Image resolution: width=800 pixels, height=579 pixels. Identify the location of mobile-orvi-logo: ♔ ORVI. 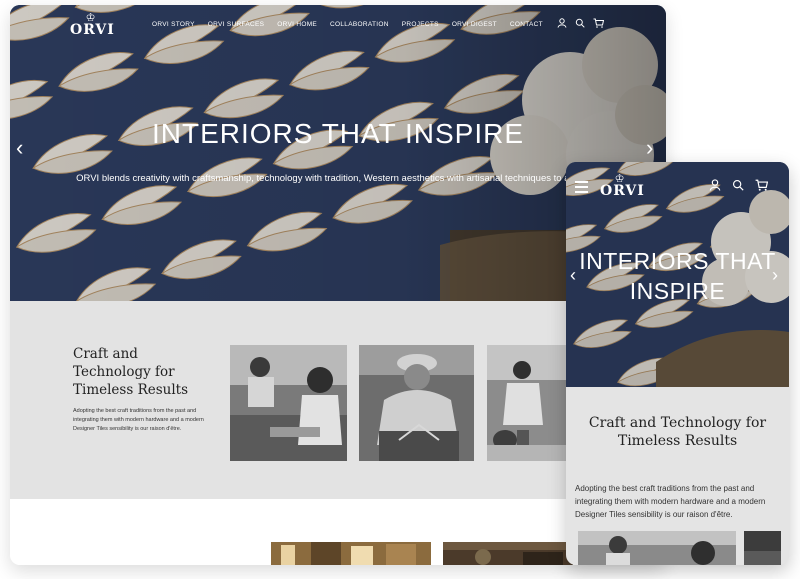
(622, 186).